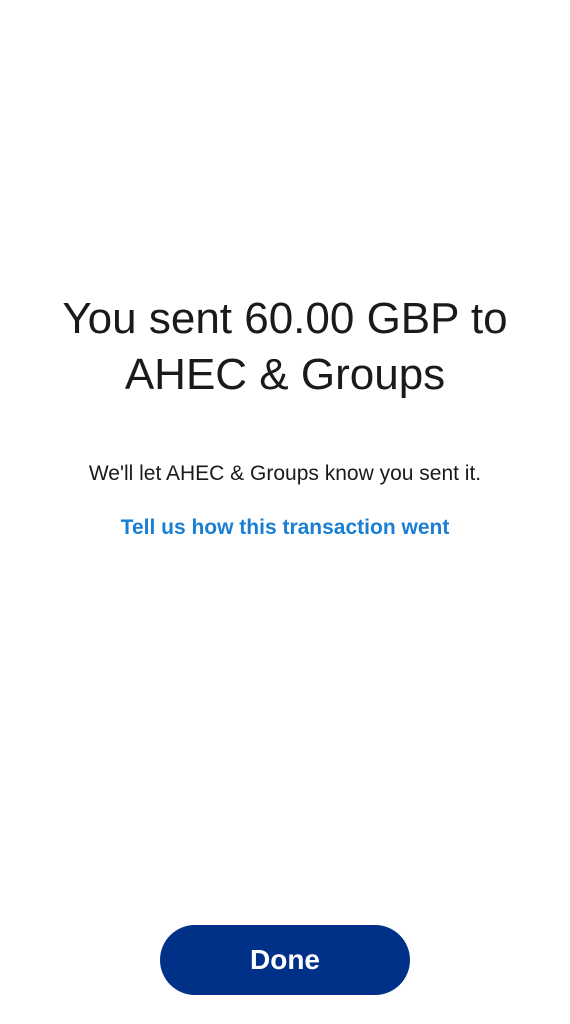  I want to click on done-button: Done, so click(285, 960).